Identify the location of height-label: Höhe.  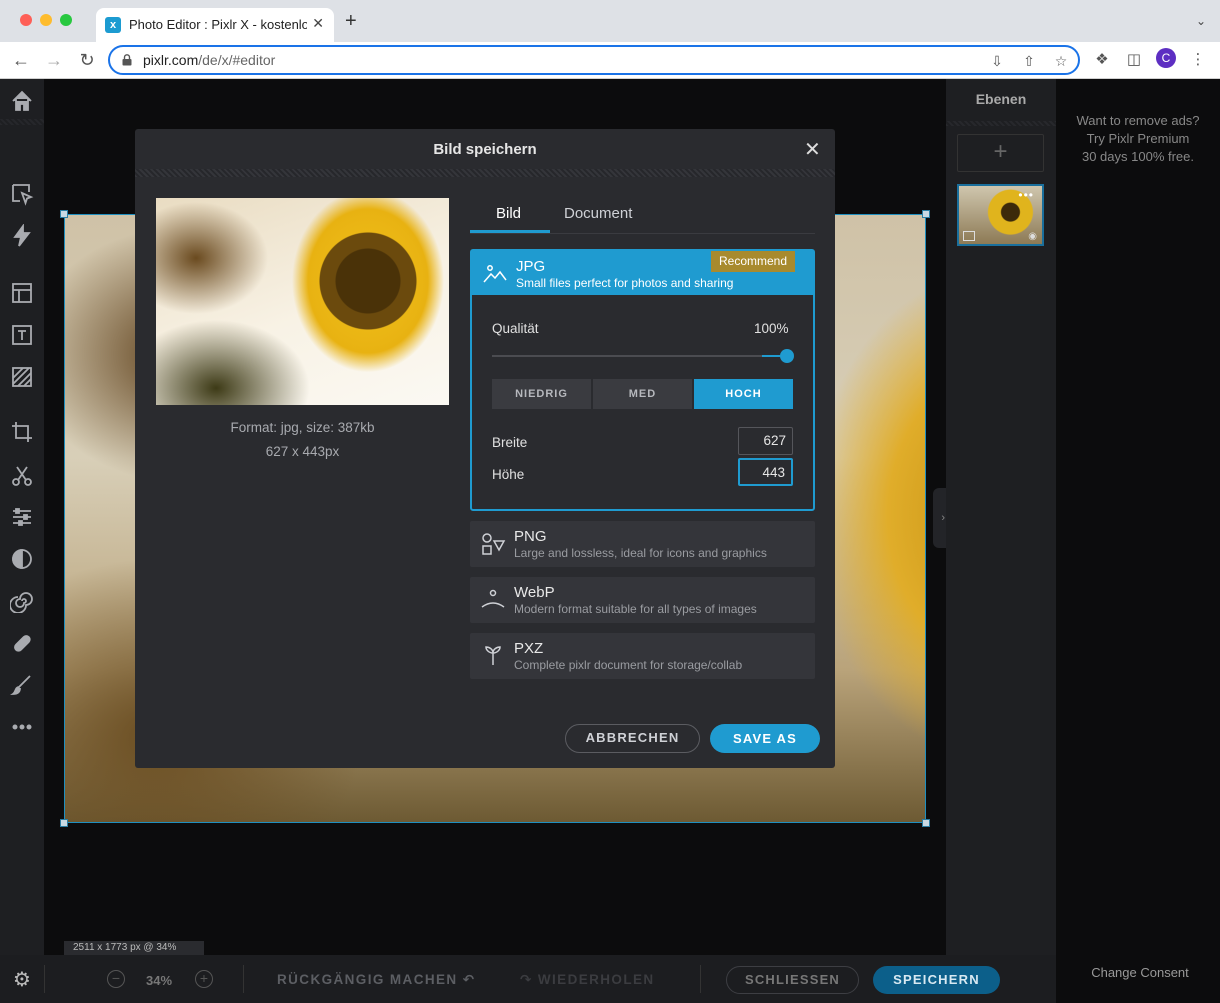
(508, 474).